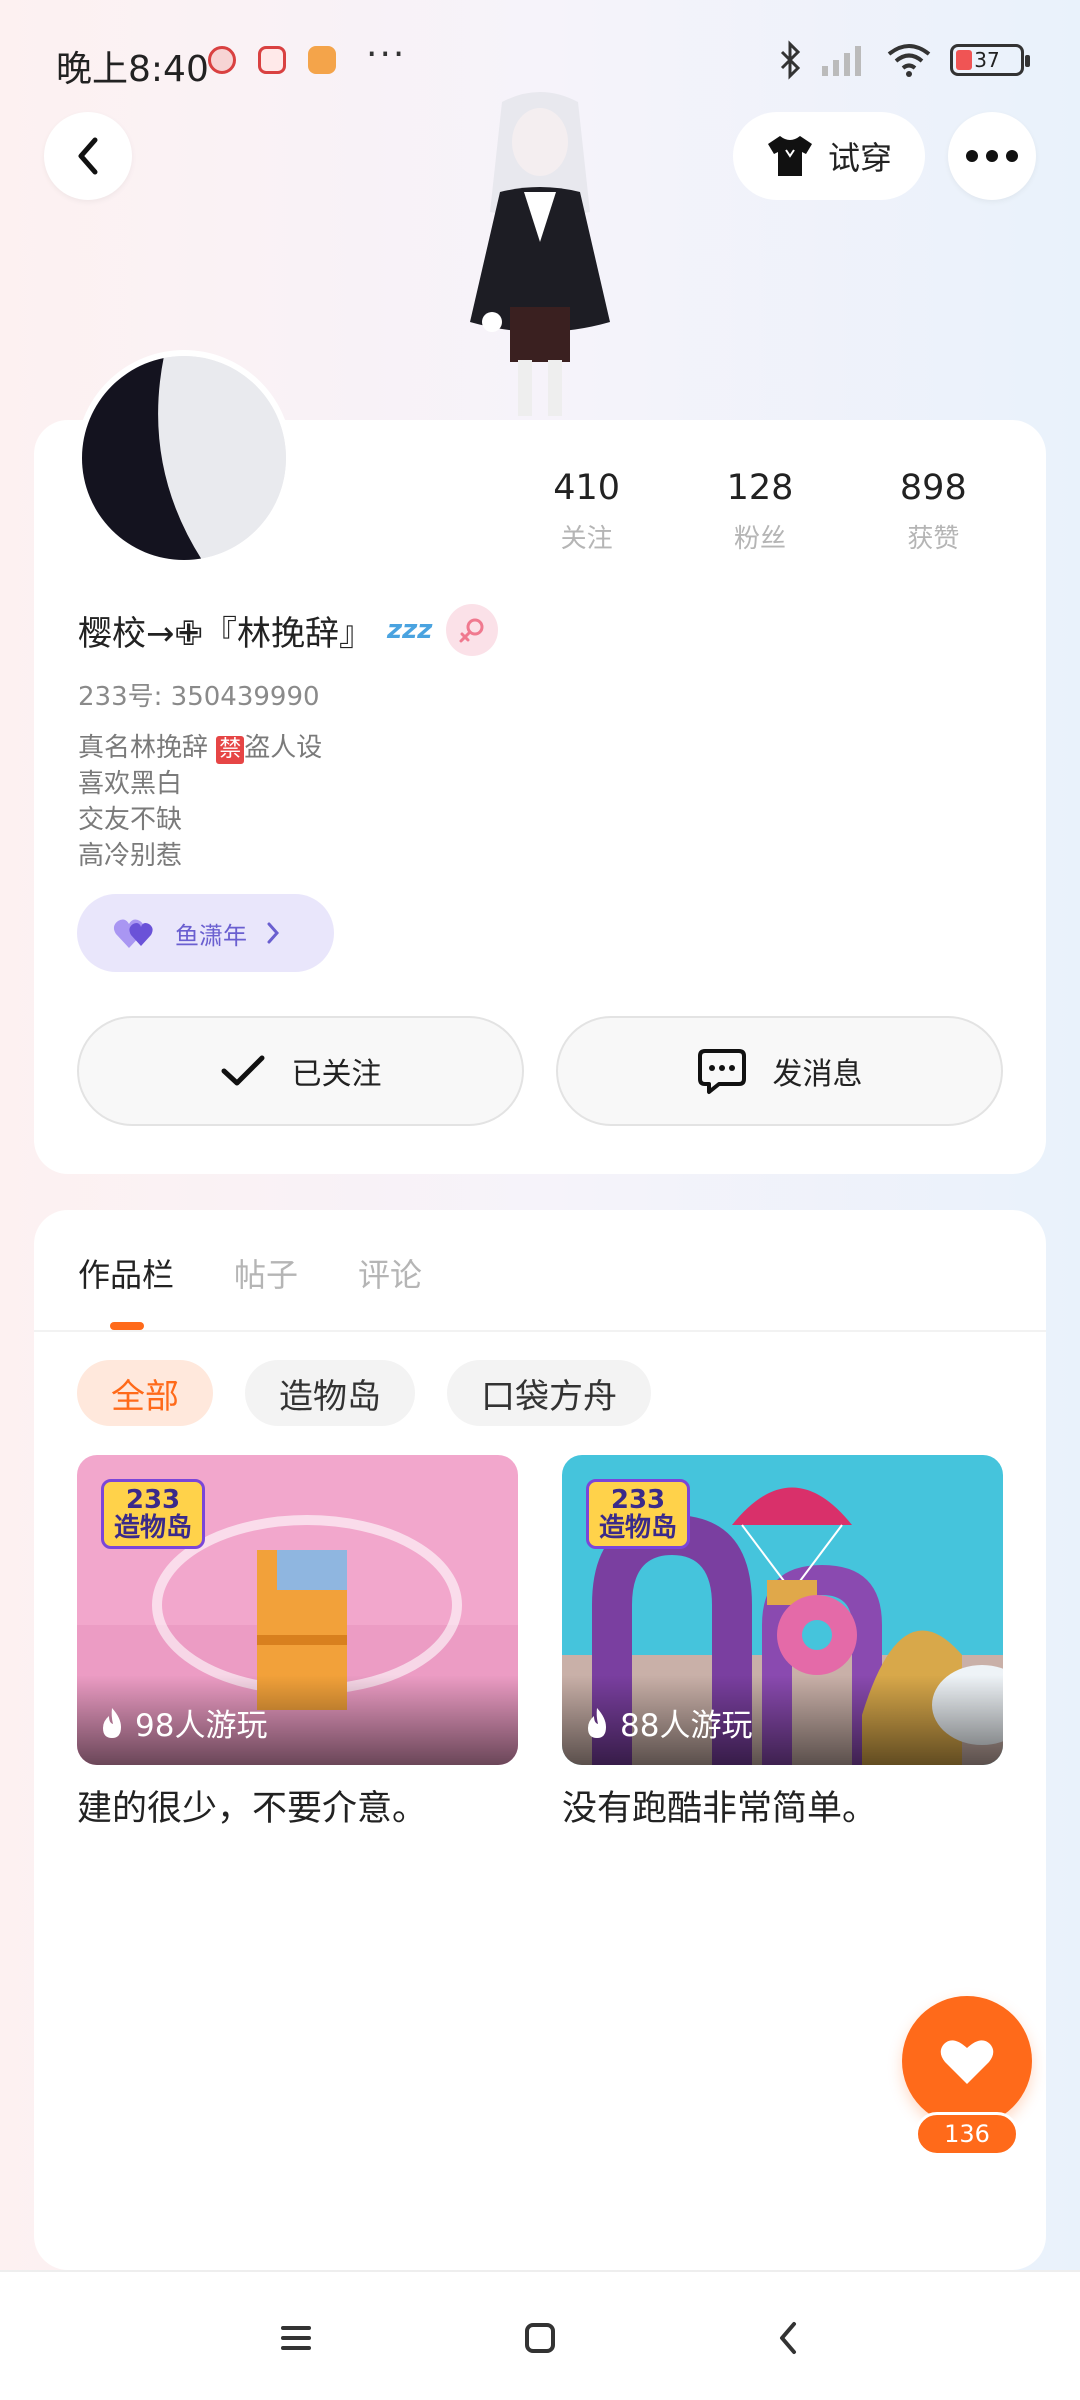 This screenshot has width=1080, height=2400. Describe the element at coordinates (841, 61) in the screenshot. I see `signal-icon` at that location.